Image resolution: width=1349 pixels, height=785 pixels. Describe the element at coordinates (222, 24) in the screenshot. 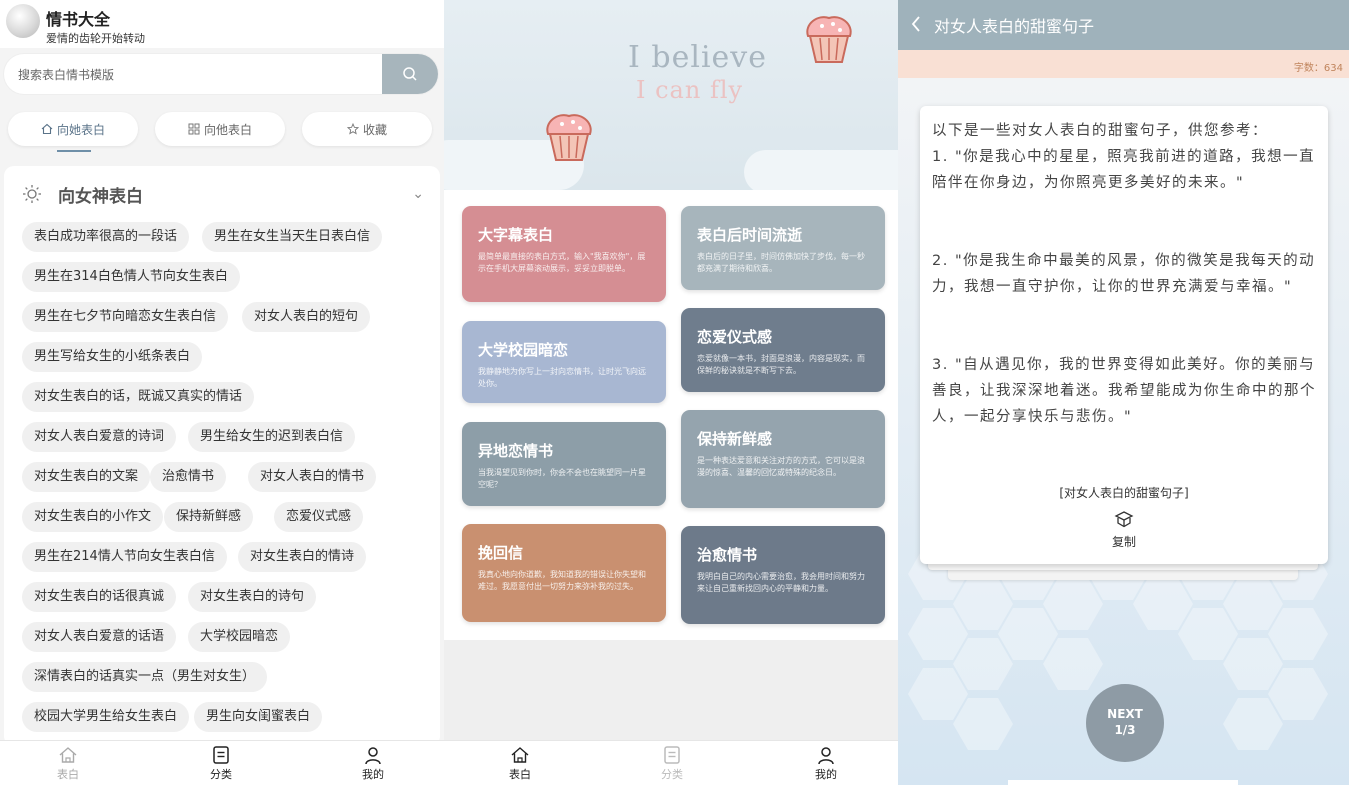

I see `app-header: 情书大全 爱情的齿轮开始转动` at that location.